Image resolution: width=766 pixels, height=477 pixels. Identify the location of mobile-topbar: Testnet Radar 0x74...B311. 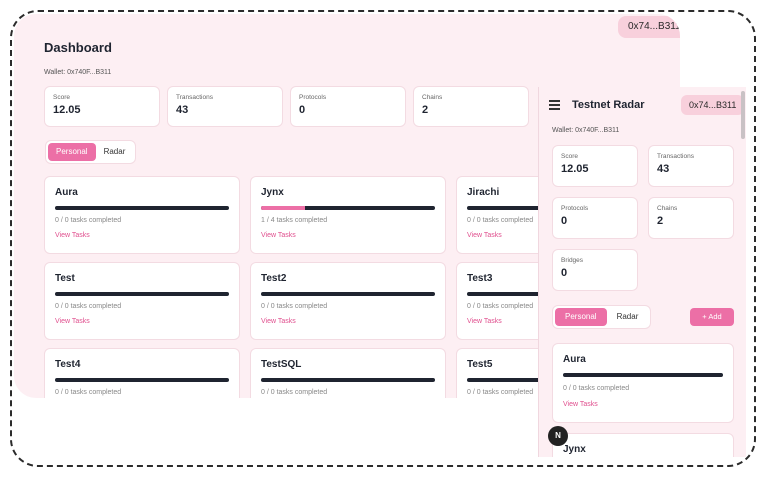
(642, 105).